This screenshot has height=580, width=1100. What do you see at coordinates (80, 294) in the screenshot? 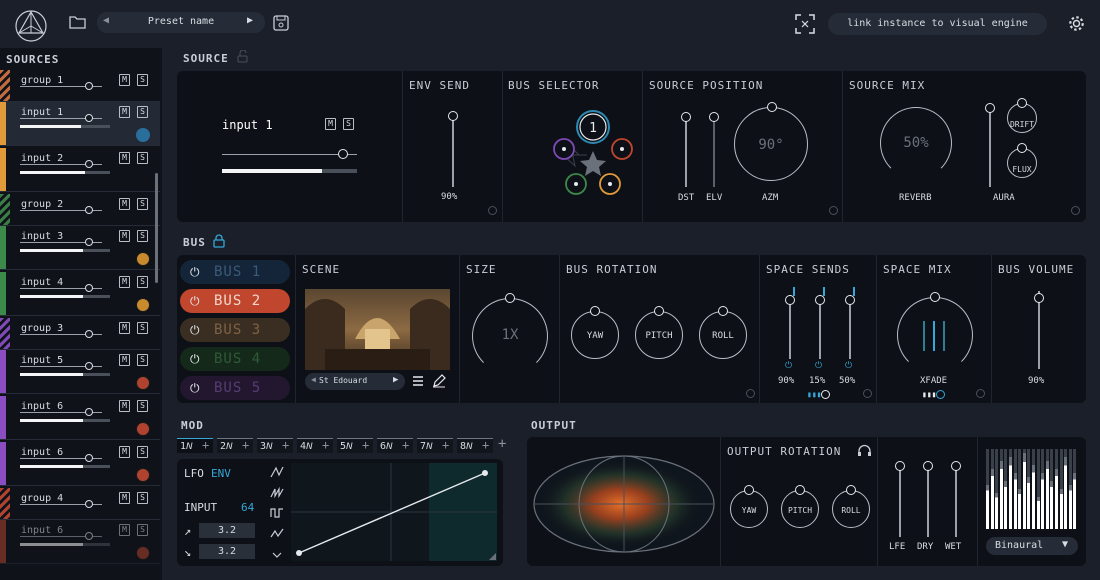
I see `source-row: input 4 M S` at bounding box center [80, 294].